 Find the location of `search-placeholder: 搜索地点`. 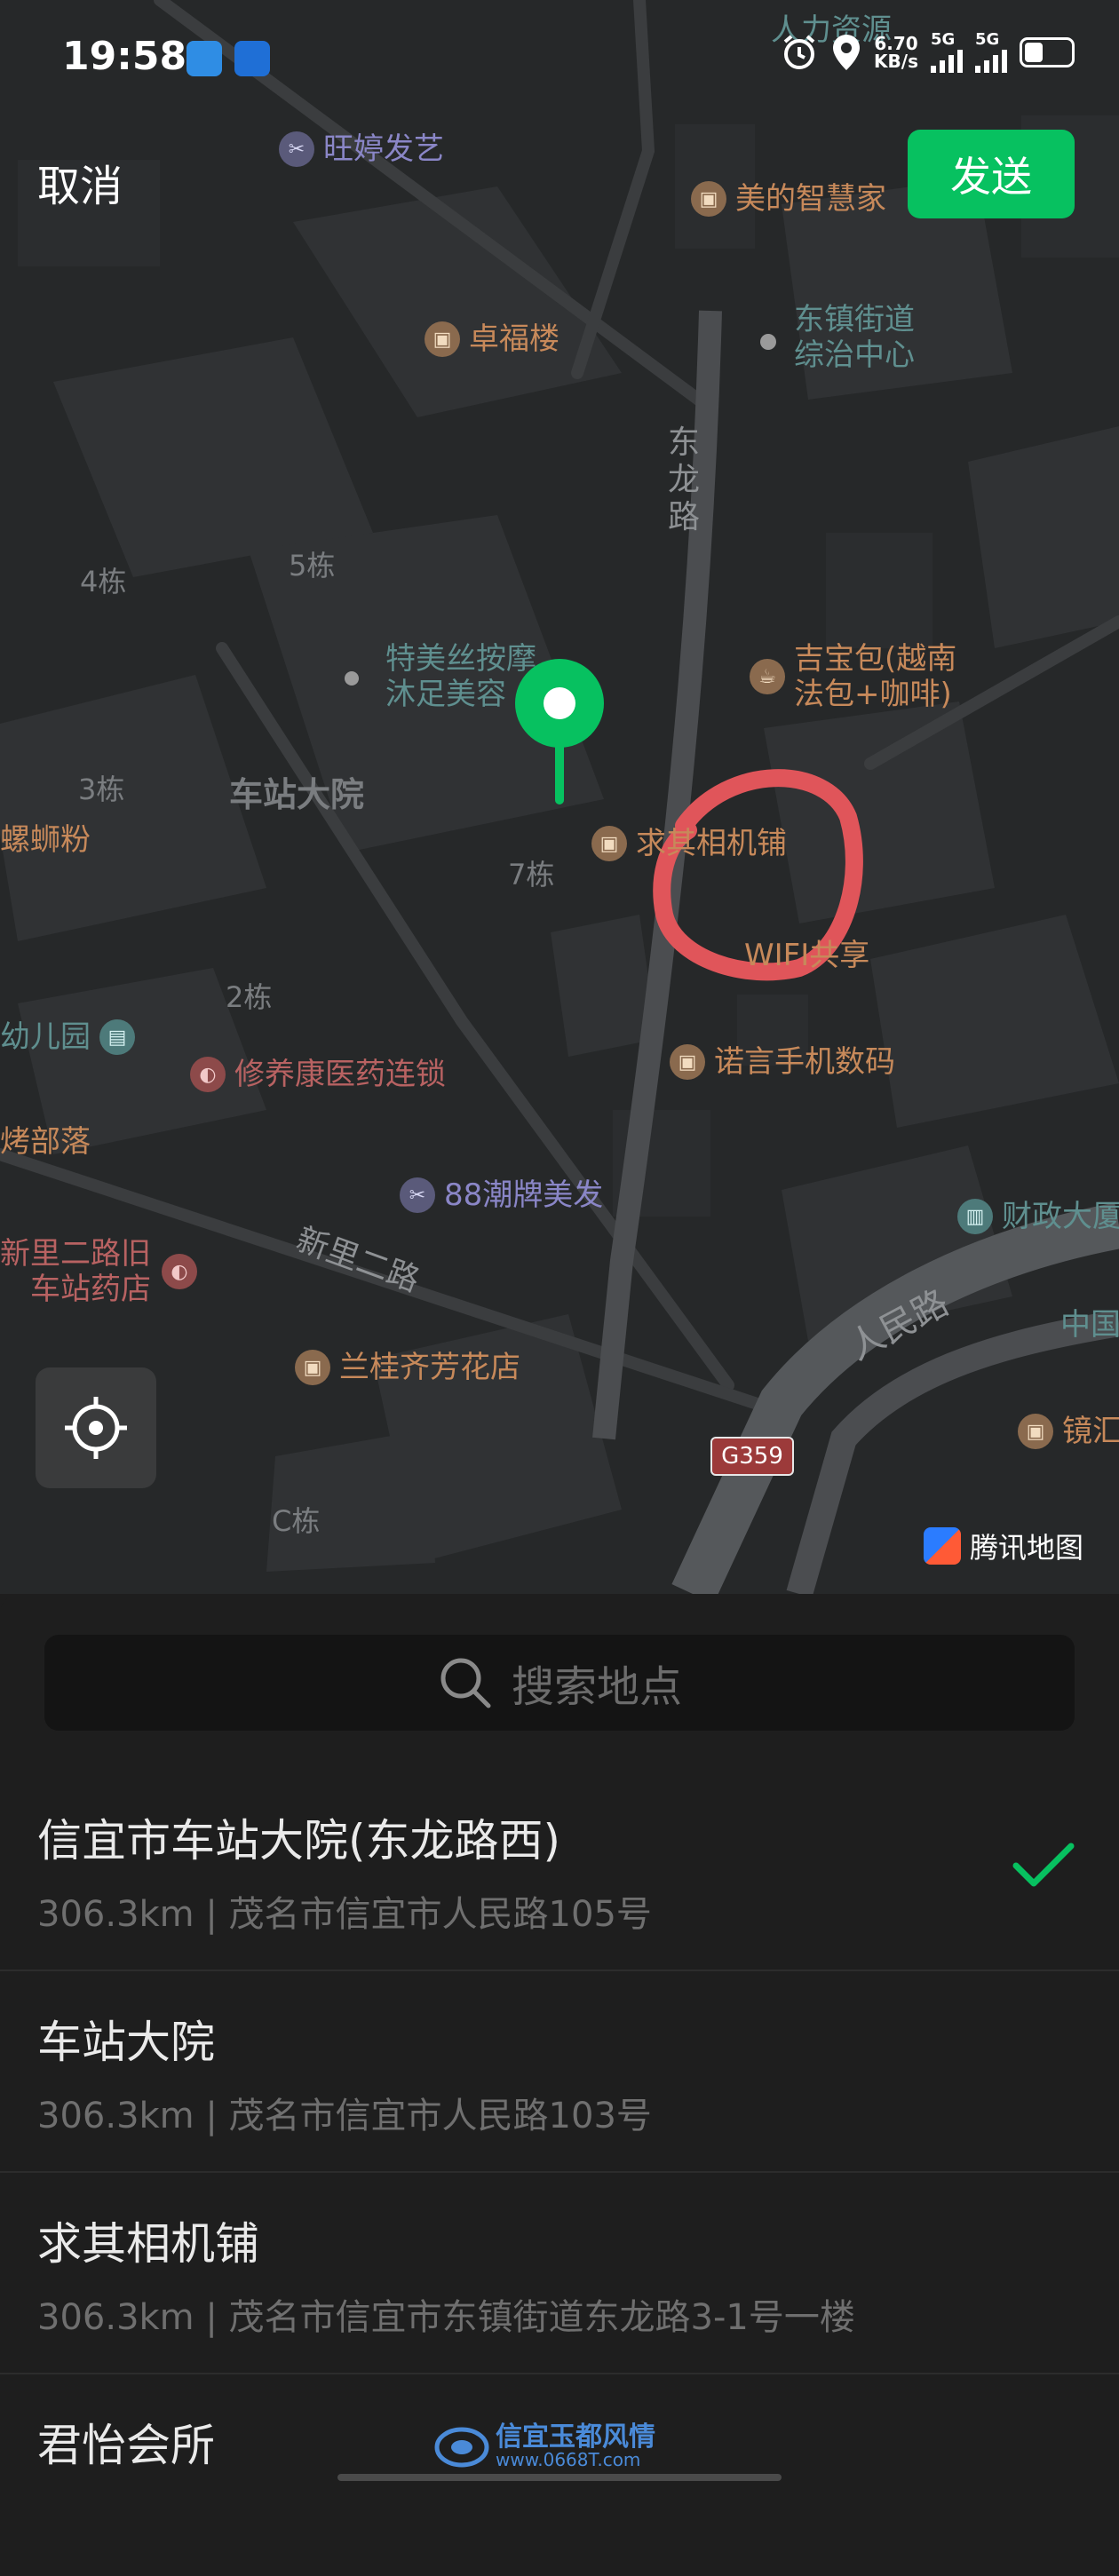

search-placeholder: 搜索地点 is located at coordinates (596, 1687).